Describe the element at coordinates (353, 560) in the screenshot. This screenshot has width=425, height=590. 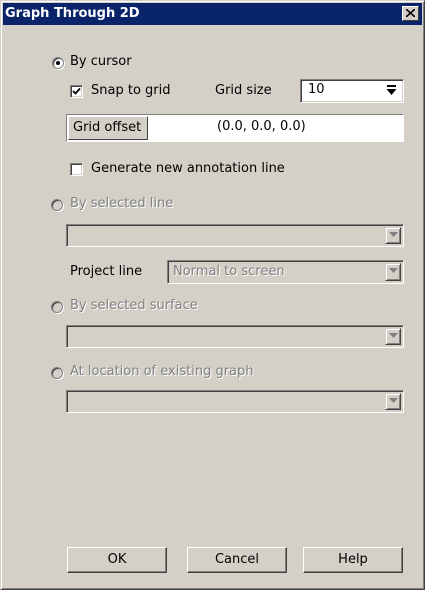
I see `help-button: Help` at that location.